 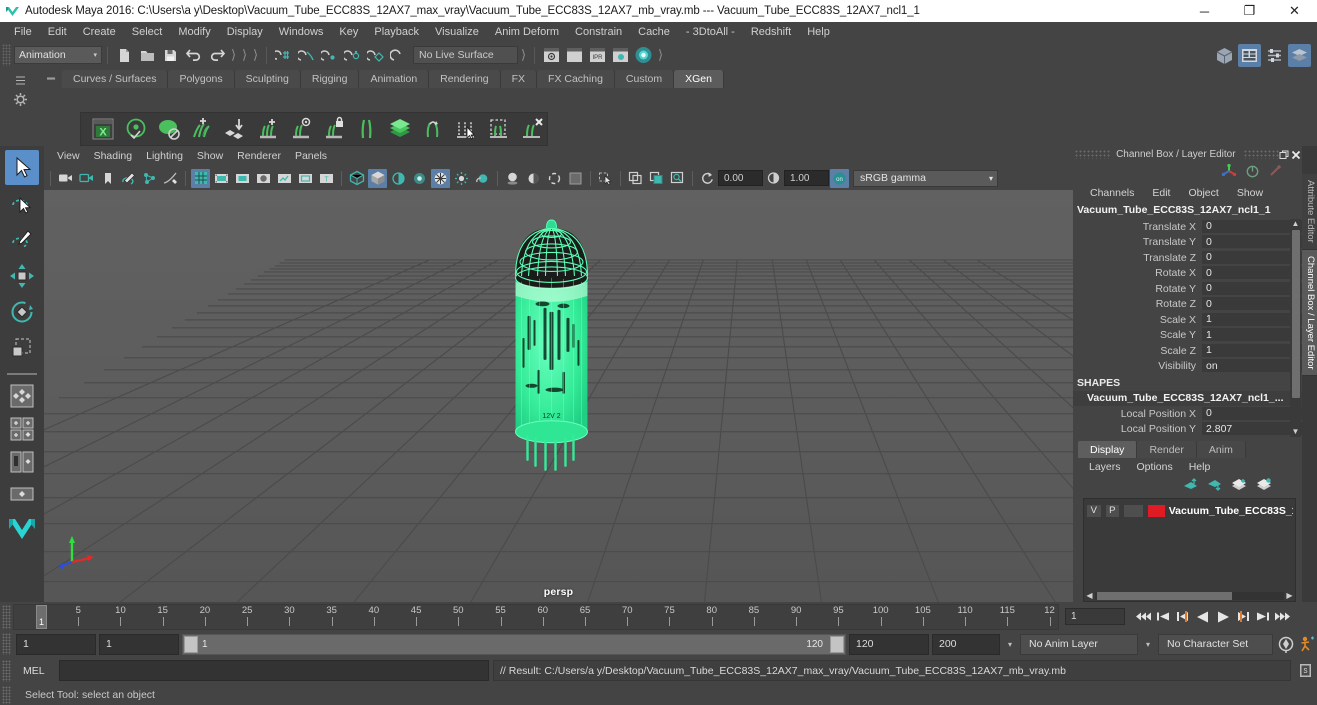 I want to click on channel-value-rotate-x: 0, so click(x=1252, y=273).